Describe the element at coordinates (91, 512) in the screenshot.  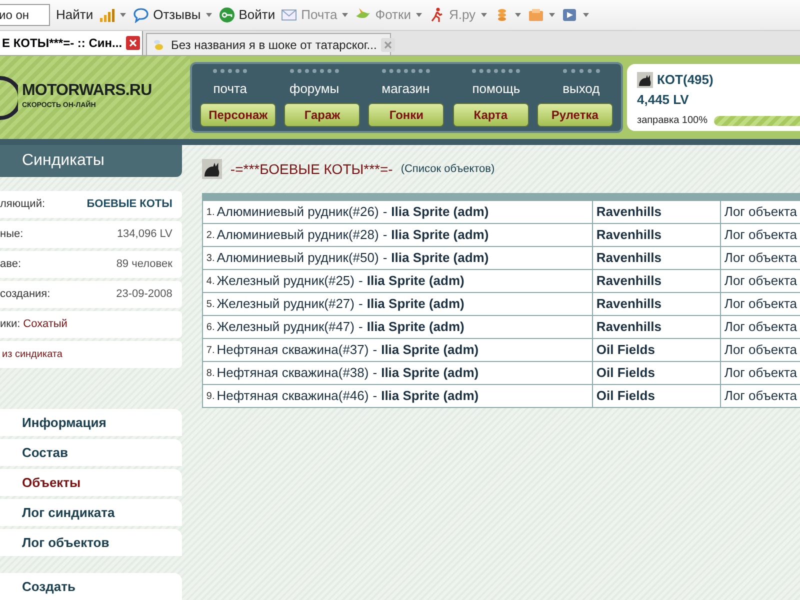
I see `sidebar-menu-item: Лог синдиката` at that location.